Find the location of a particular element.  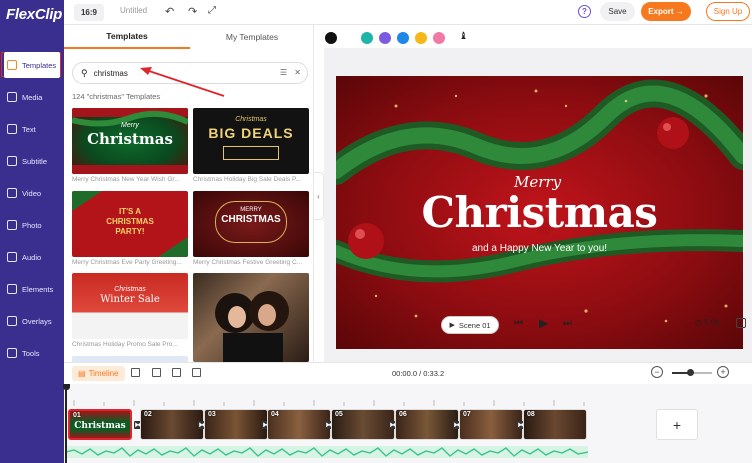

zoom-in-icon: + is located at coordinates (723, 372).